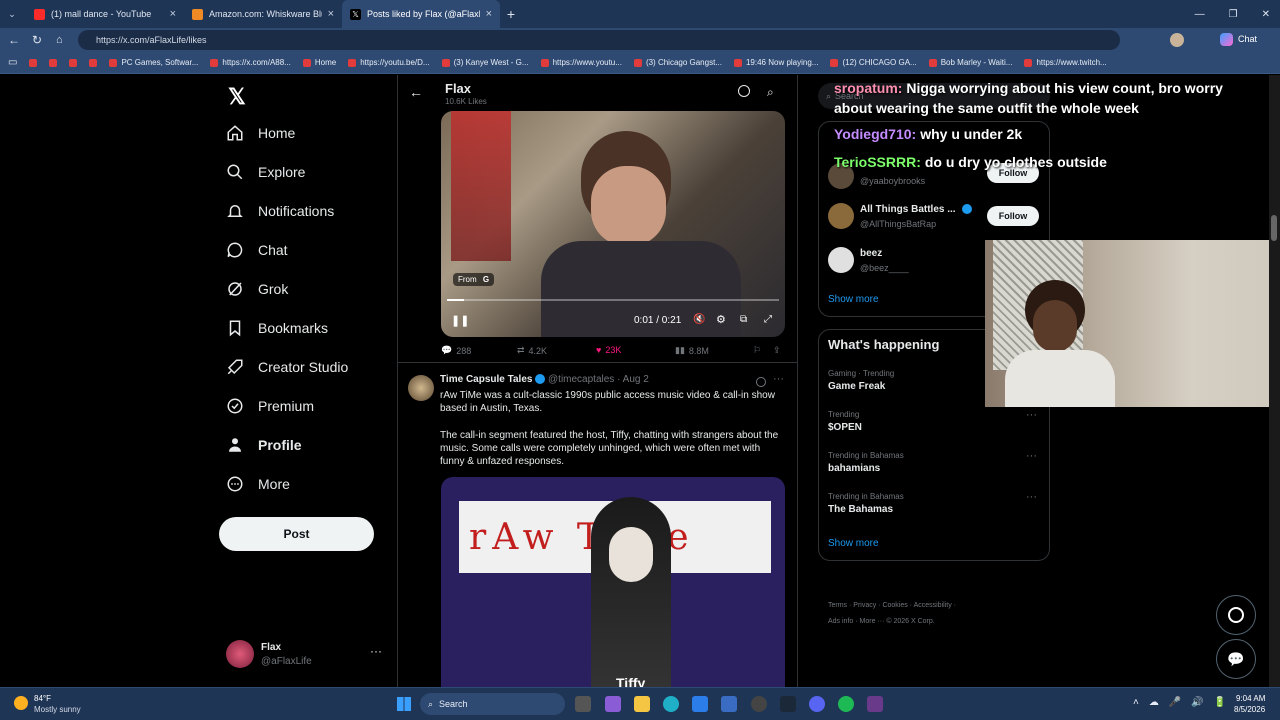 The image size is (1280, 720). Describe the element at coordinates (700, 704) in the screenshot. I see `store-icon` at that location.